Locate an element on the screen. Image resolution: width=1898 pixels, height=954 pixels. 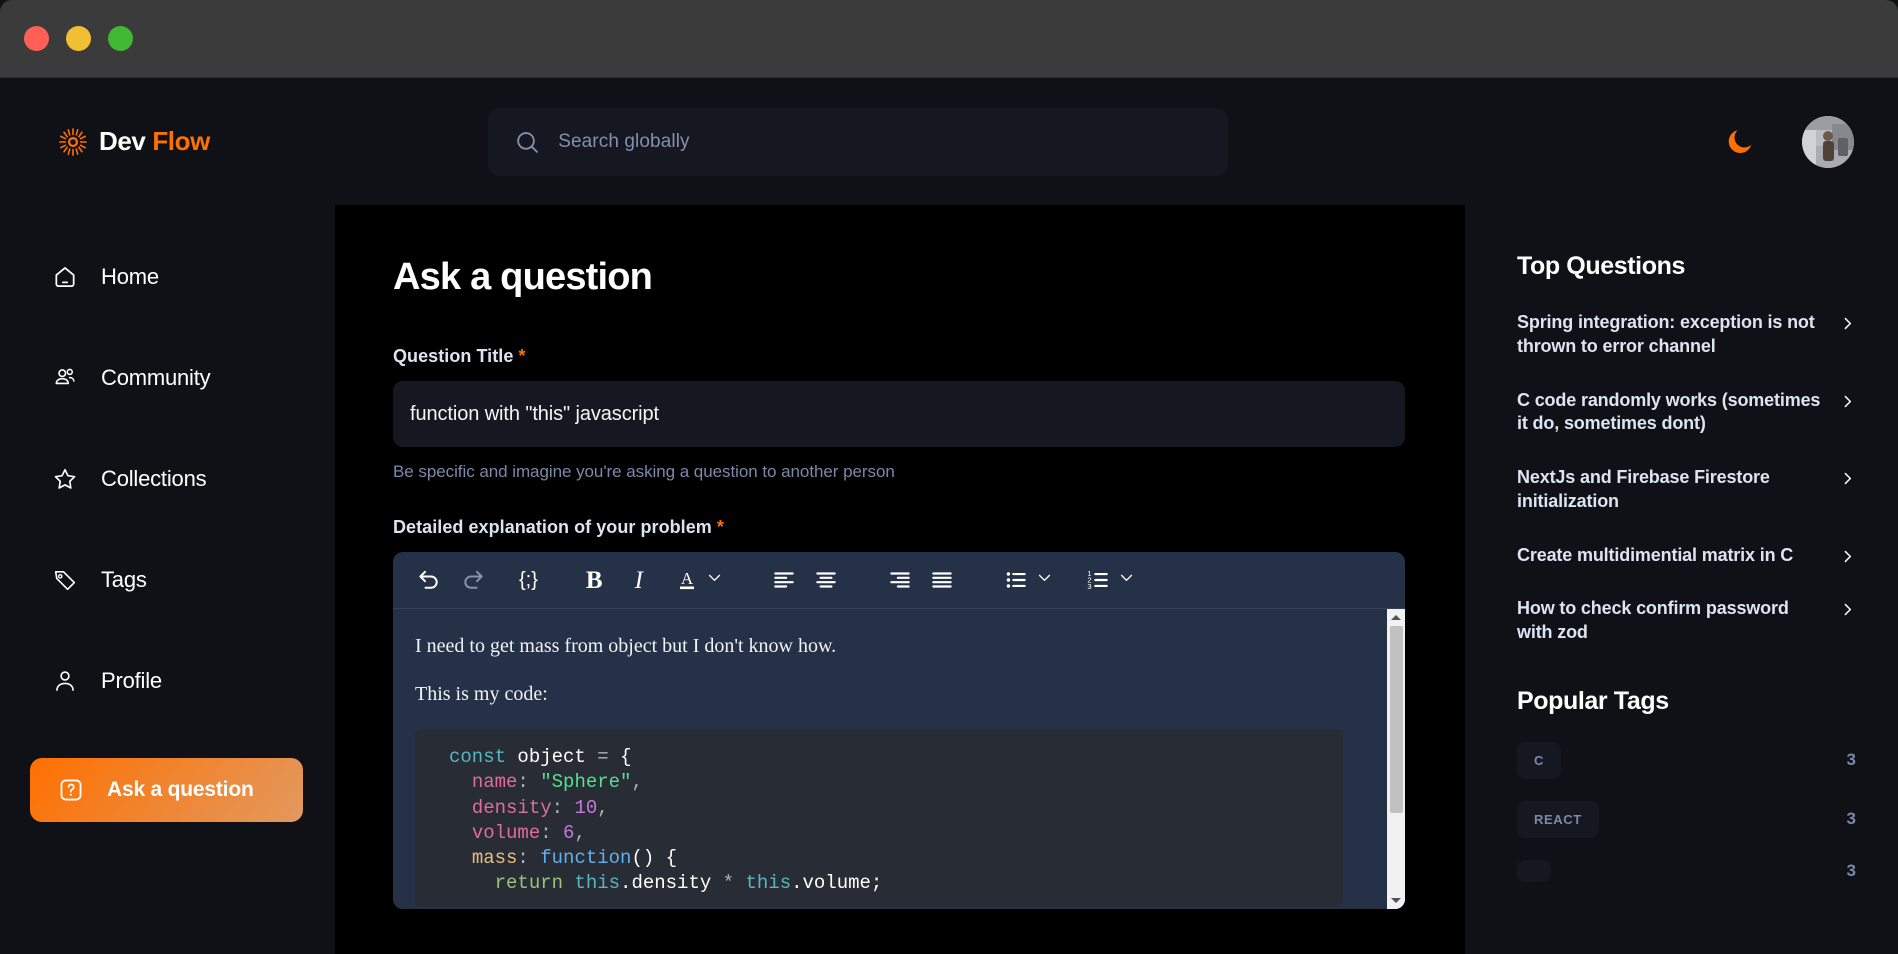
question-title-input is located at coordinates (899, 414).